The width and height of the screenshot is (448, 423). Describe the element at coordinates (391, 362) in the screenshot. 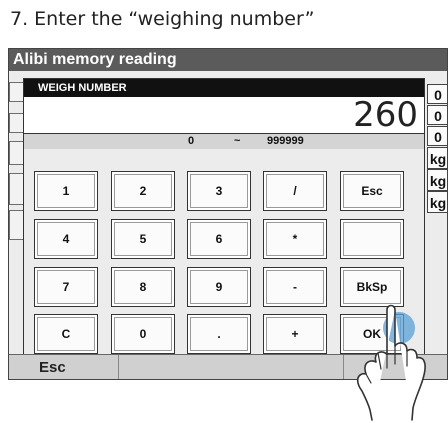

I see `hand-pointer-icon` at that location.